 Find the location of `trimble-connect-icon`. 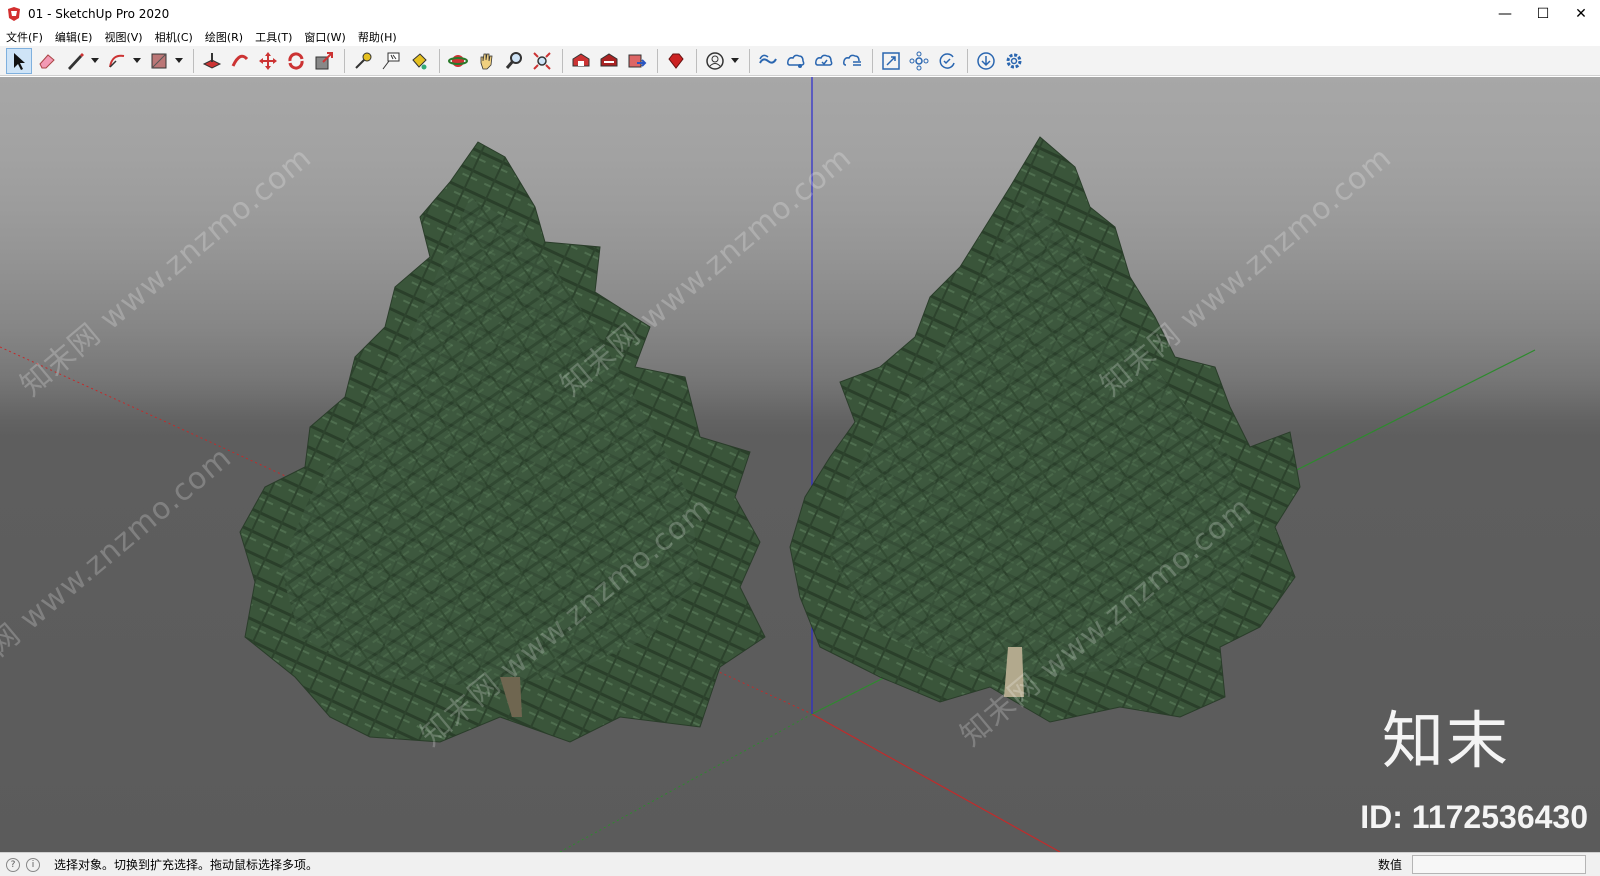

trimble-connect-icon is located at coordinates (768, 59).